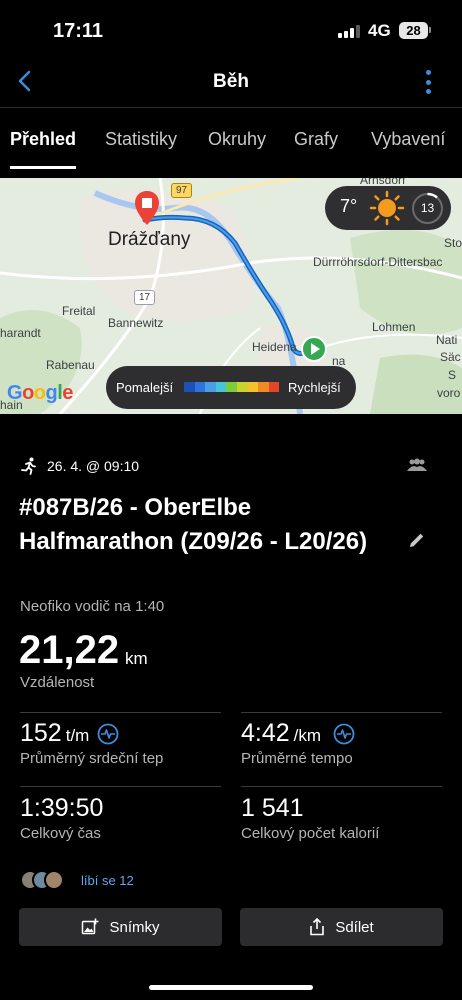  Describe the element at coordinates (316, 139) in the screenshot. I see `tab-charts: Grafy` at that location.